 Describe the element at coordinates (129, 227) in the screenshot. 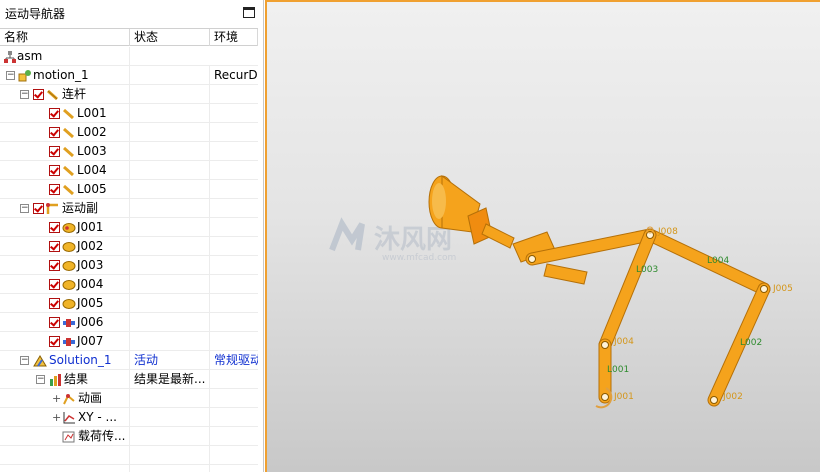

I see `tree-row-joint: J001` at that location.